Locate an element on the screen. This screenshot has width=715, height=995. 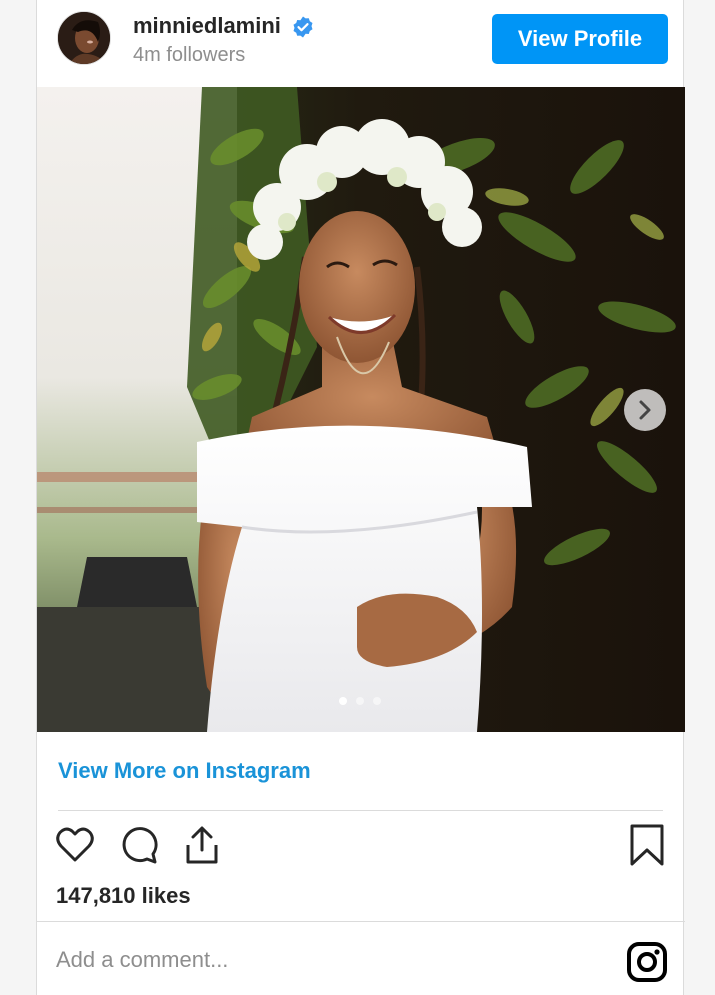
chevron-right-icon is located at coordinates (645, 410).